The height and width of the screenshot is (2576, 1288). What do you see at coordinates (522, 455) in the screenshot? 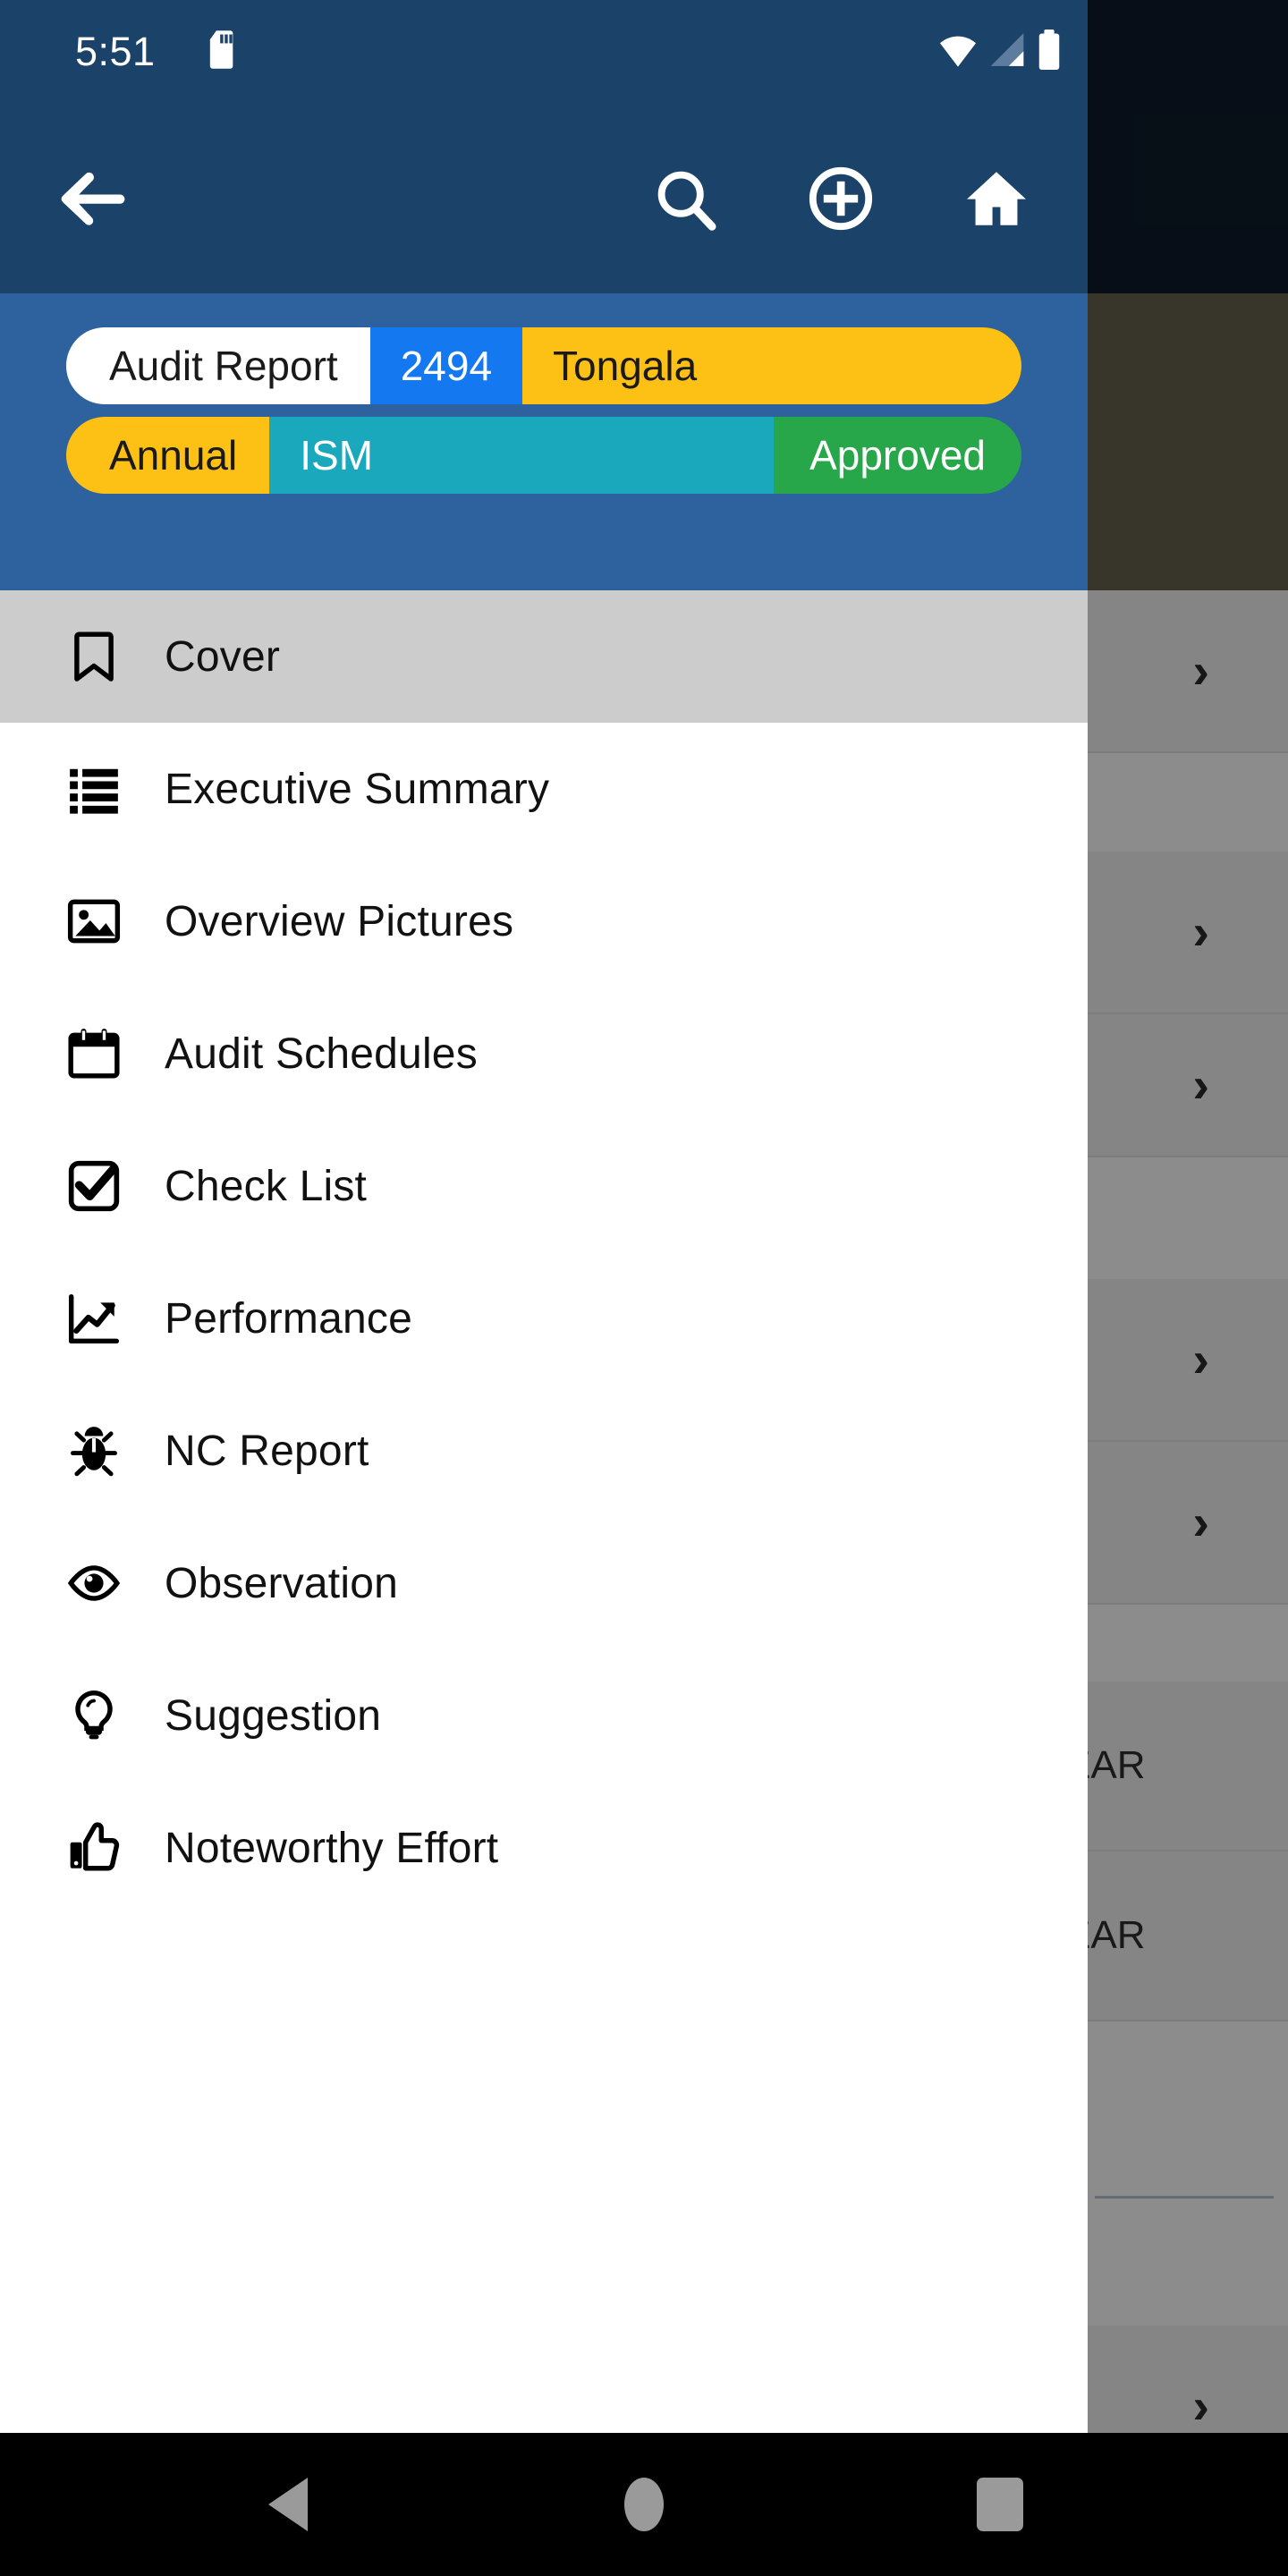
I see `tag-standard: ISM` at bounding box center [522, 455].